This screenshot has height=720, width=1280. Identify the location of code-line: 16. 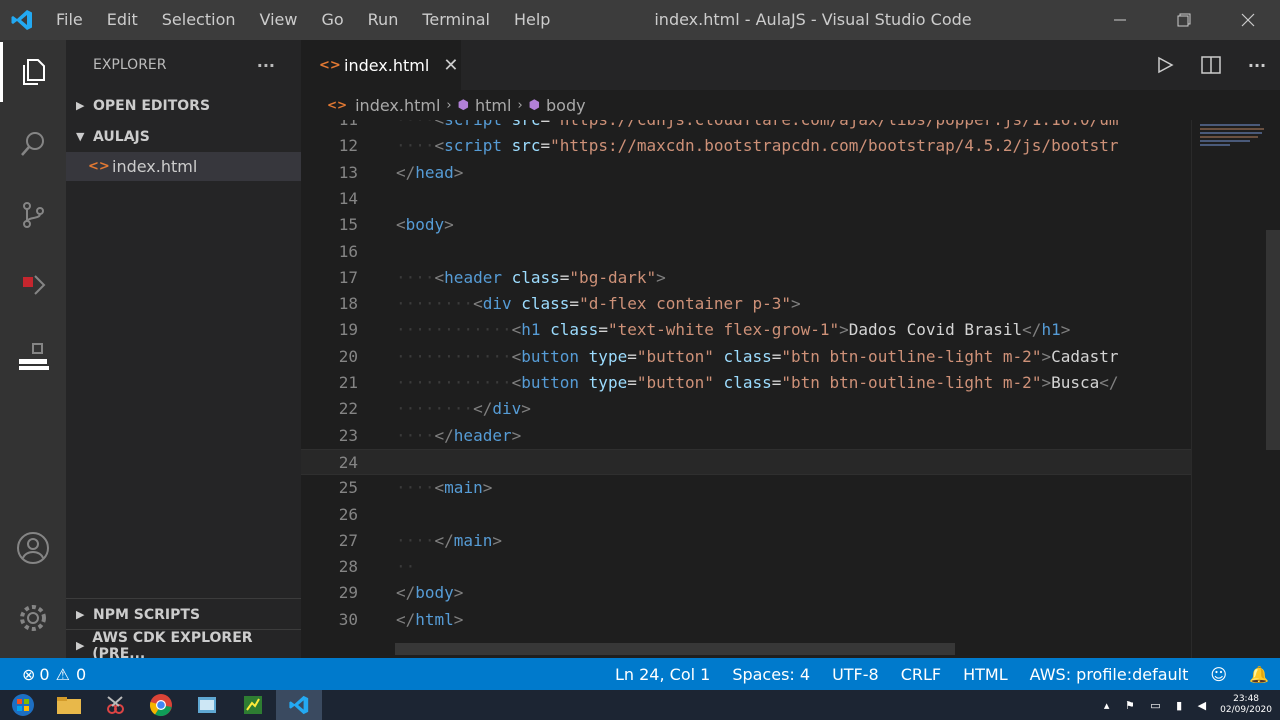
(746, 252).